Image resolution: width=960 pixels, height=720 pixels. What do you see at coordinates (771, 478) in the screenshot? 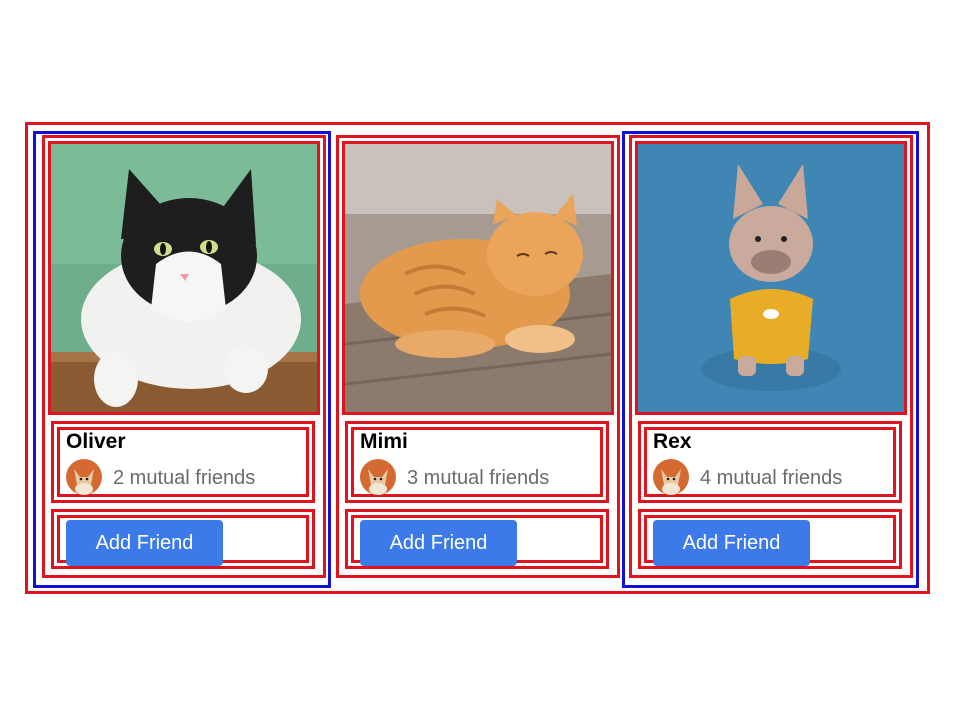
I see `mutual-friends-count: 4 mutual friends` at bounding box center [771, 478].